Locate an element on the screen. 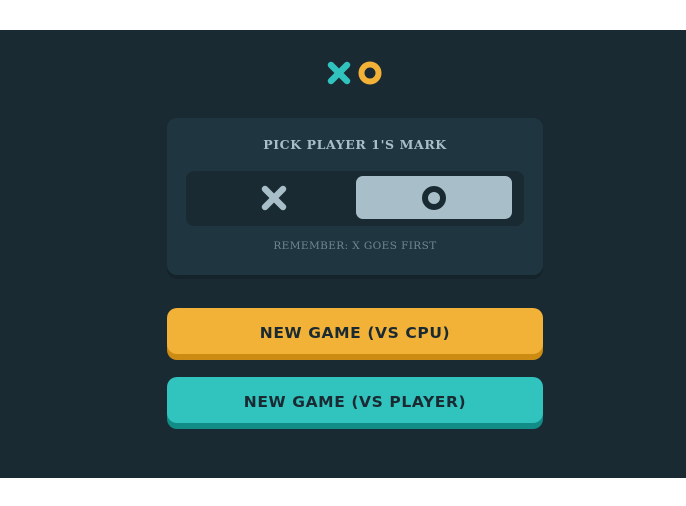 The width and height of the screenshot is (686, 506). mark-toggle is located at coordinates (355, 198).